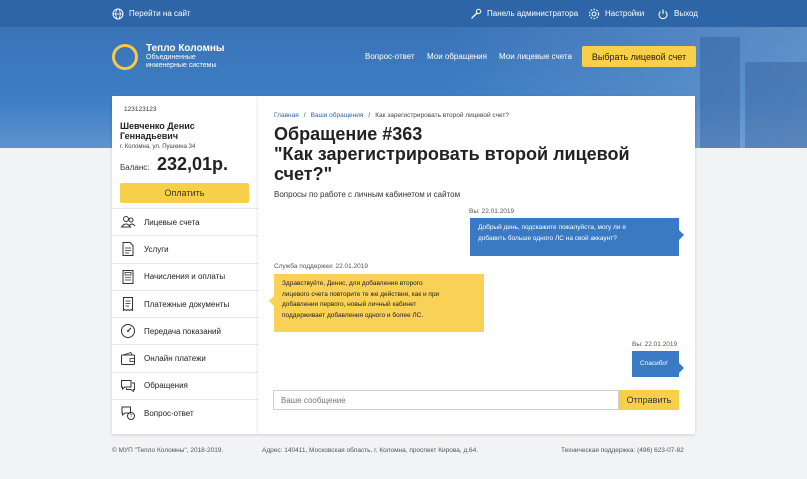  What do you see at coordinates (686, 13) in the screenshot?
I see `logout-label: Выход` at bounding box center [686, 13].